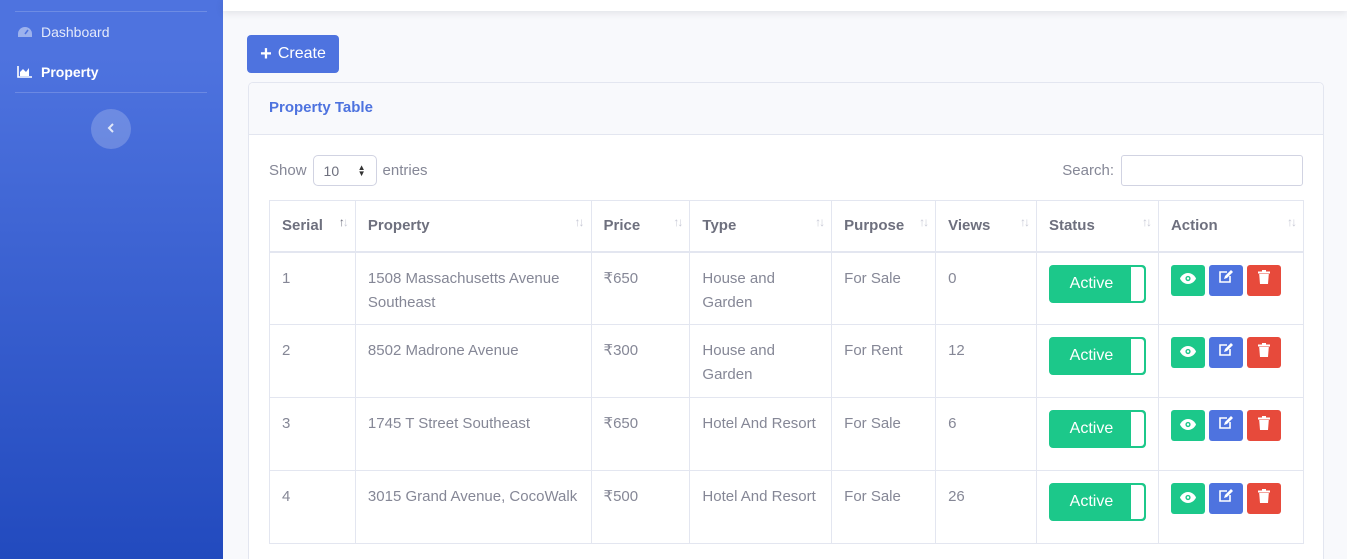  Describe the element at coordinates (293, 54) in the screenshot. I see `create-button: + Create` at that location.